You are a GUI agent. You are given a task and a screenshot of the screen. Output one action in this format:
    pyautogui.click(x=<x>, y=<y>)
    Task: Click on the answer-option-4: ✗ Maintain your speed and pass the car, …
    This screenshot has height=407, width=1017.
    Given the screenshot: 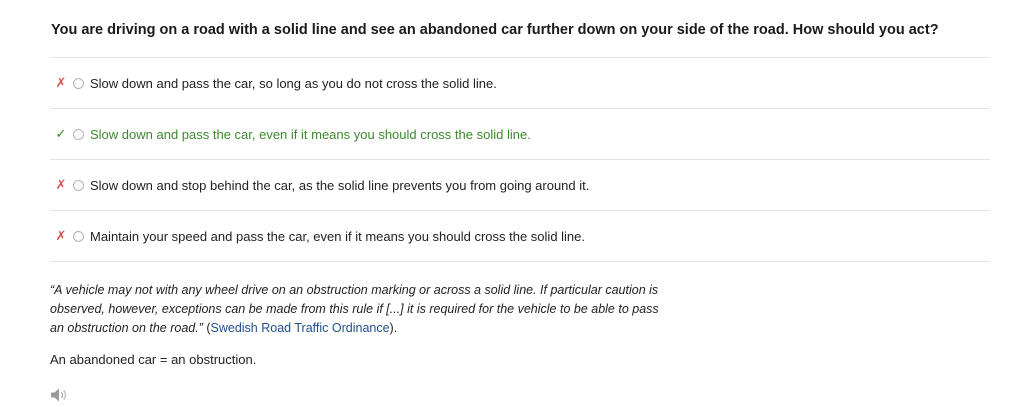 What is the action you would take?
    pyautogui.click(x=520, y=236)
    